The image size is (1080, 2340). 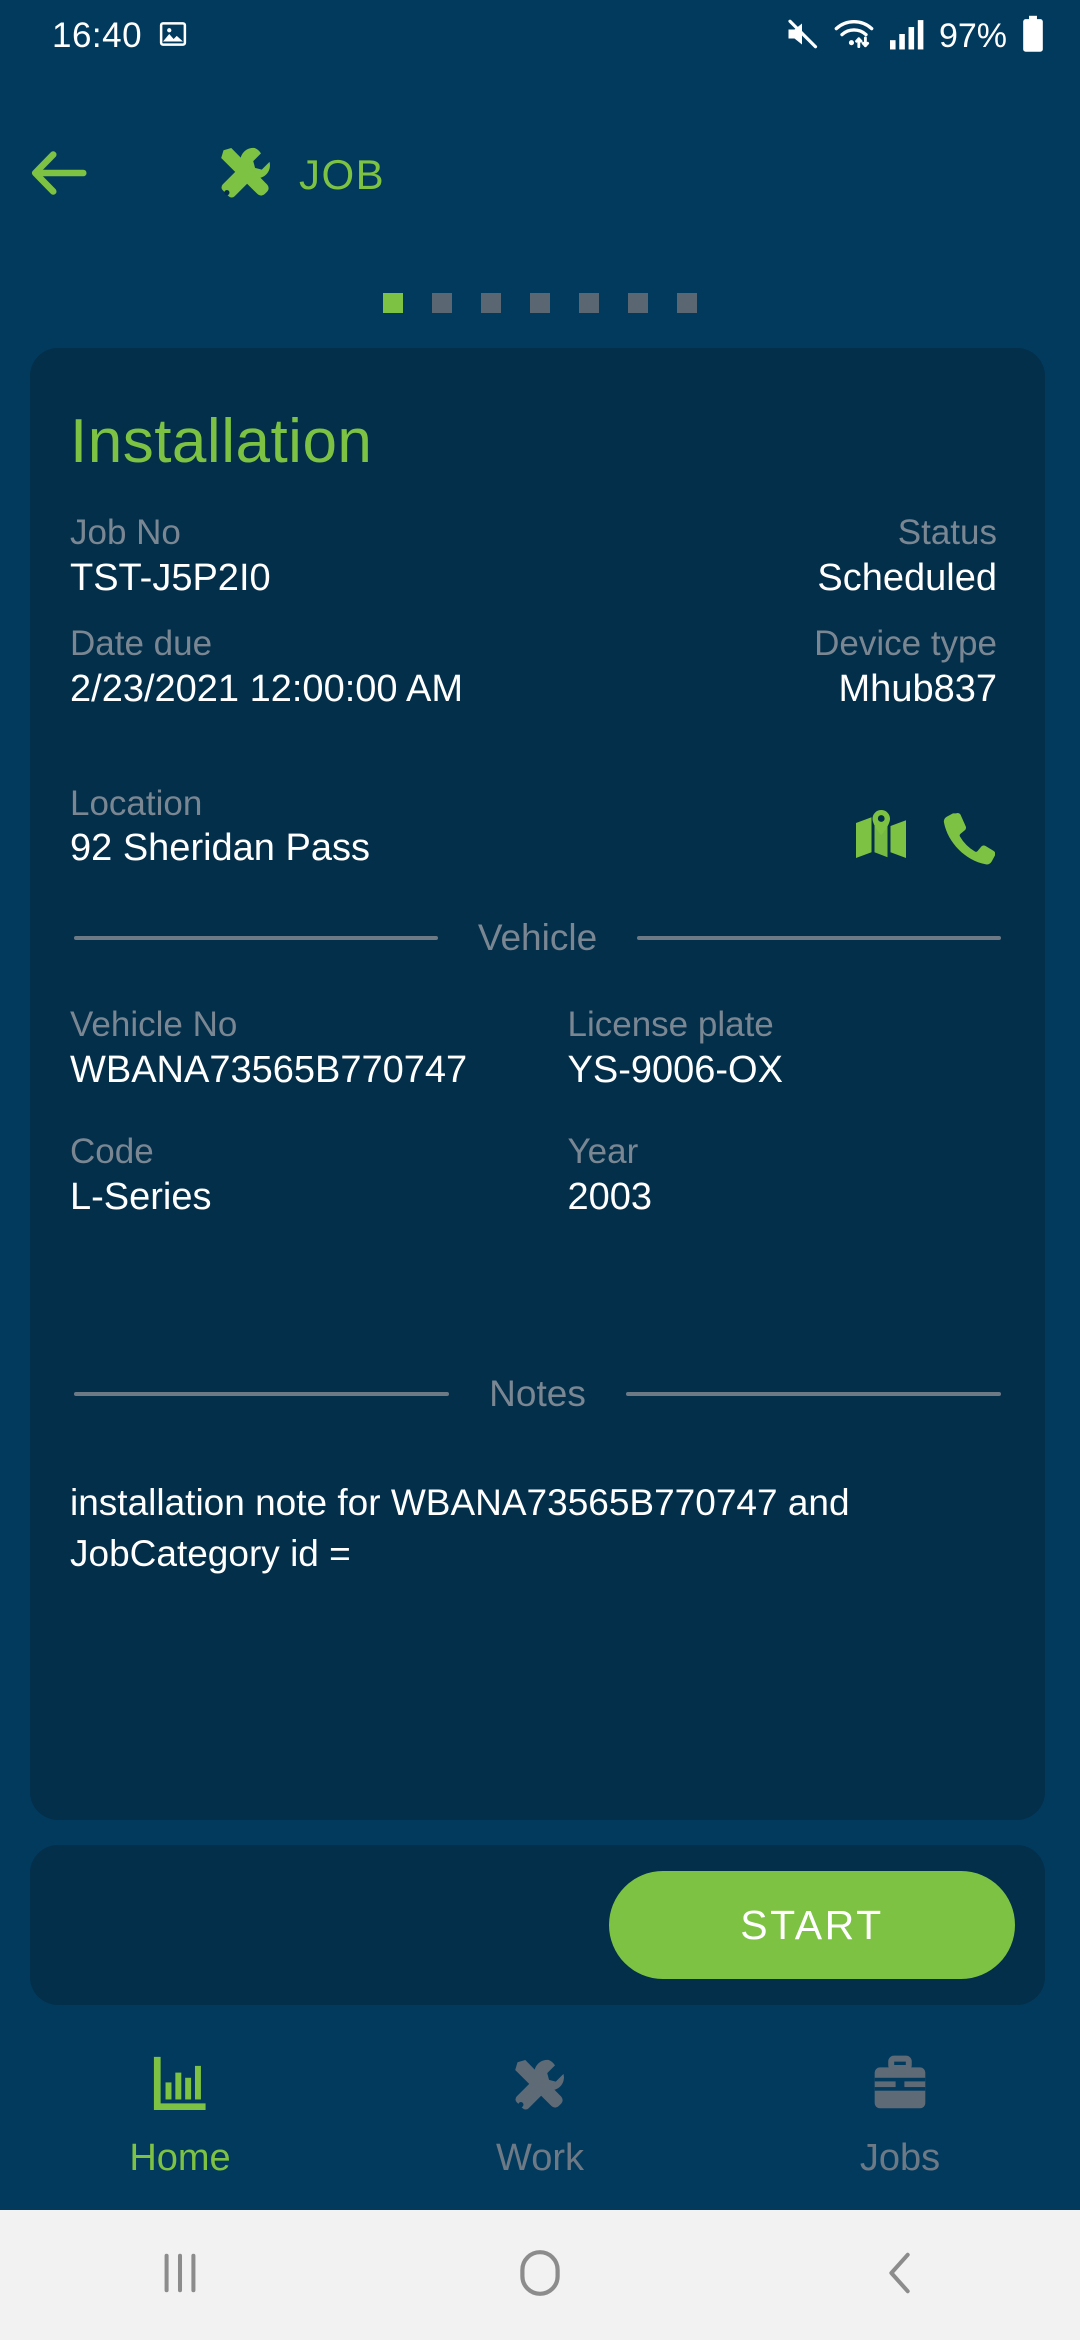 I want to click on status-label: Status, so click(x=947, y=532).